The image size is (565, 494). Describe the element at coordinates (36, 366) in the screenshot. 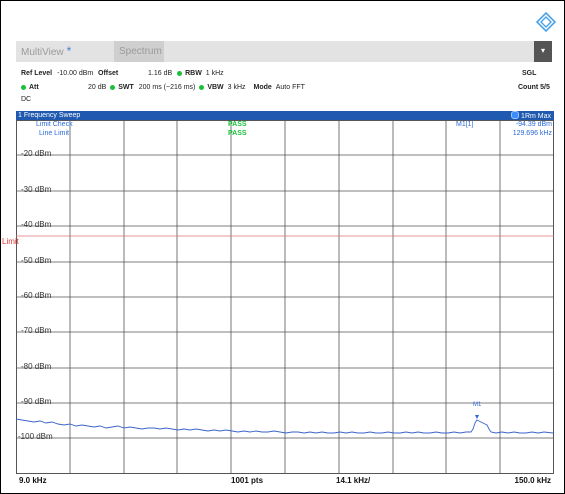

I see `y-tick-label: -80 dBm` at that location.